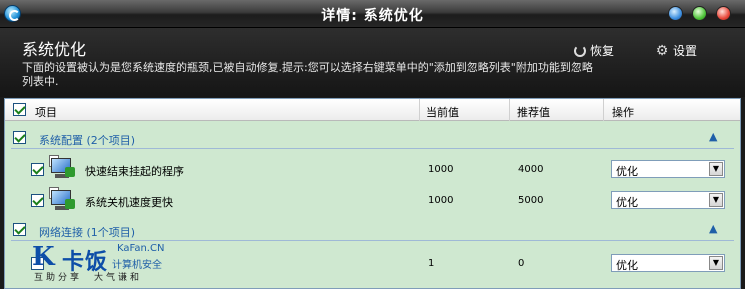  What do you see at coordinates (531, 200) in the screenshot?
I see `recommended-value: 5000` at bounding box center [531, 200].